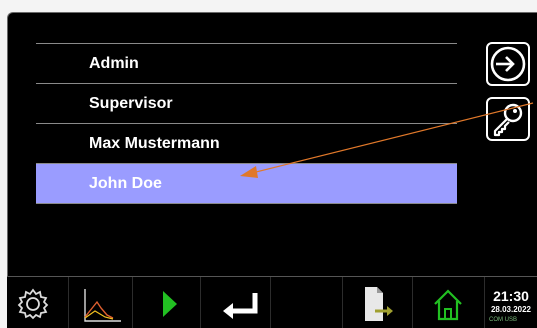 The width and height of the screenshot is (537, 328). I want to click on home-button, so click(449, 302).